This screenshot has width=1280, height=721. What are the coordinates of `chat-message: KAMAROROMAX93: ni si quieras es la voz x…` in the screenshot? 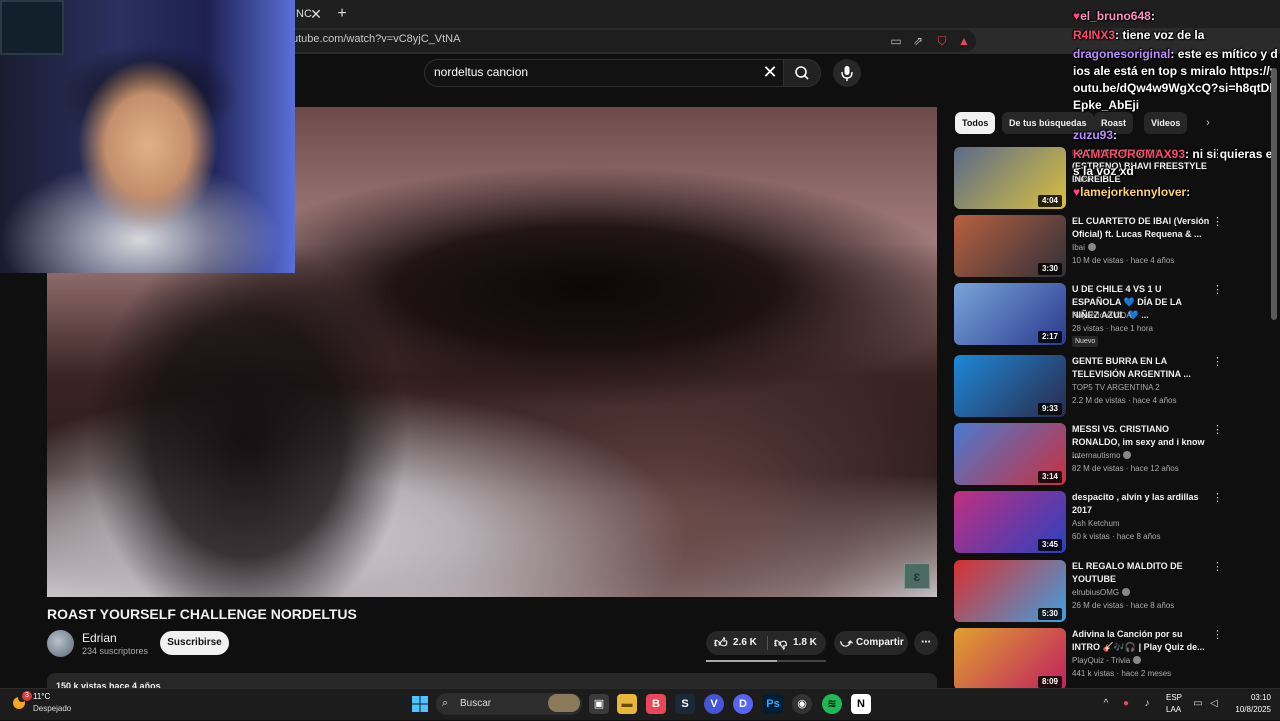 It's located at (1175, 163).